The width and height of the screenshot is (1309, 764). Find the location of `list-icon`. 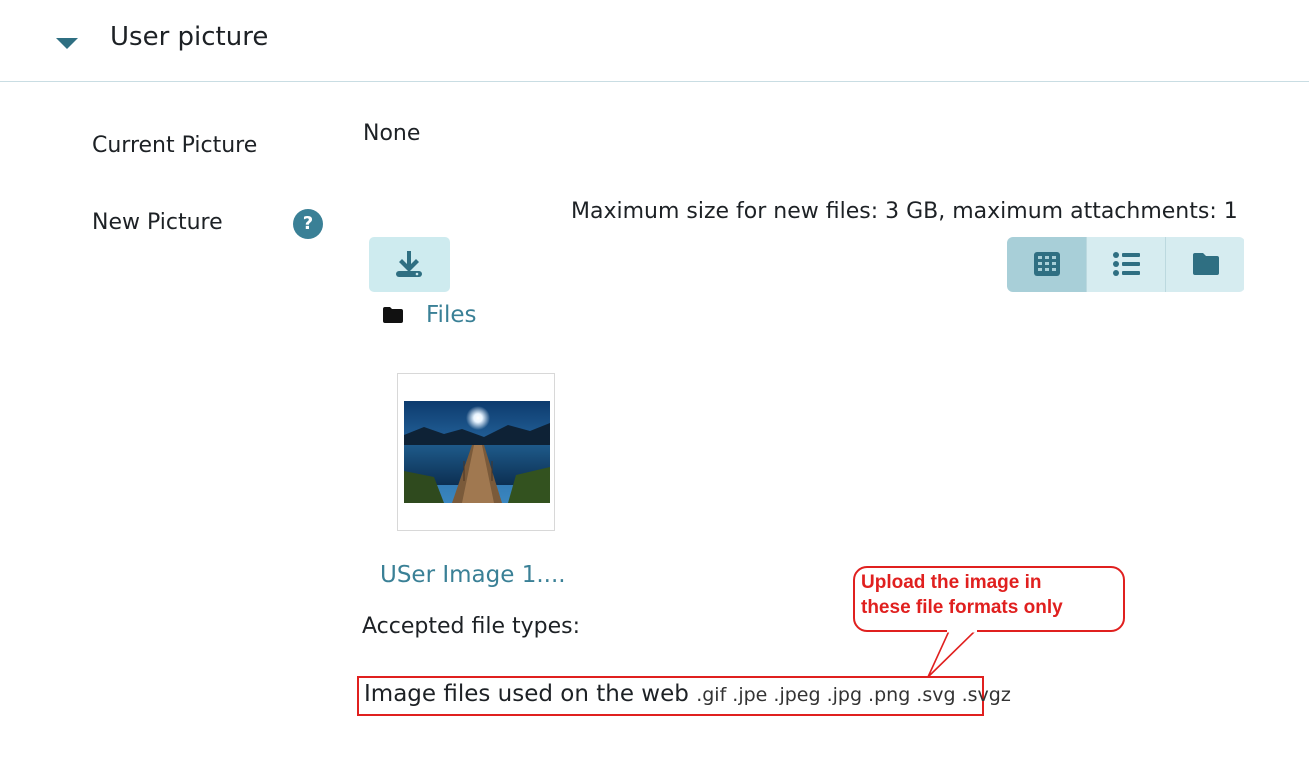

list-icon is located at coordinates (1126, 264).